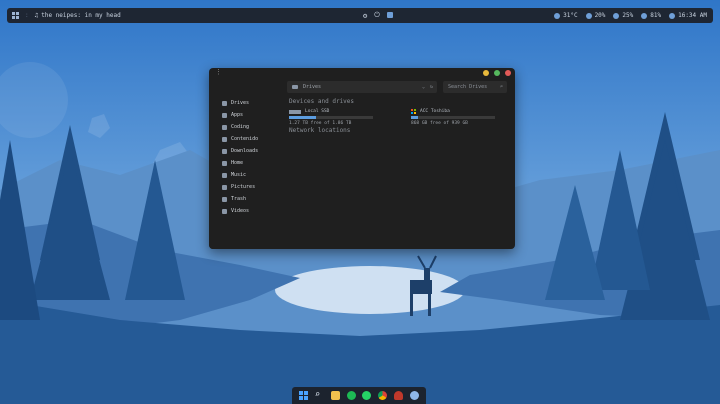 This screenshot has width=720, height=404. I want to click on sidebar-item-label: Pictures, so click(243, 187).